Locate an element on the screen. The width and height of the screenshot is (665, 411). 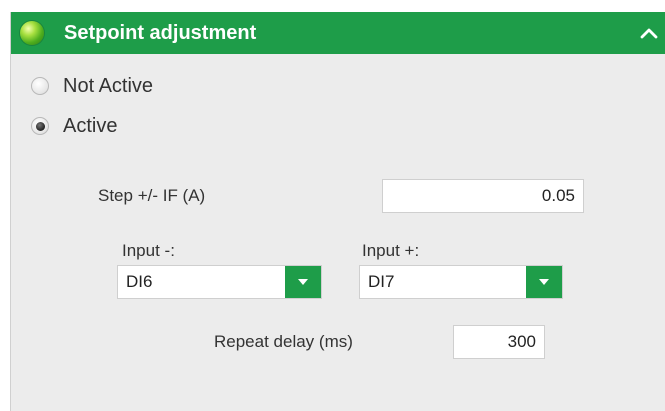
input-plus-dropdown-button is located at coordinates (544, 282).